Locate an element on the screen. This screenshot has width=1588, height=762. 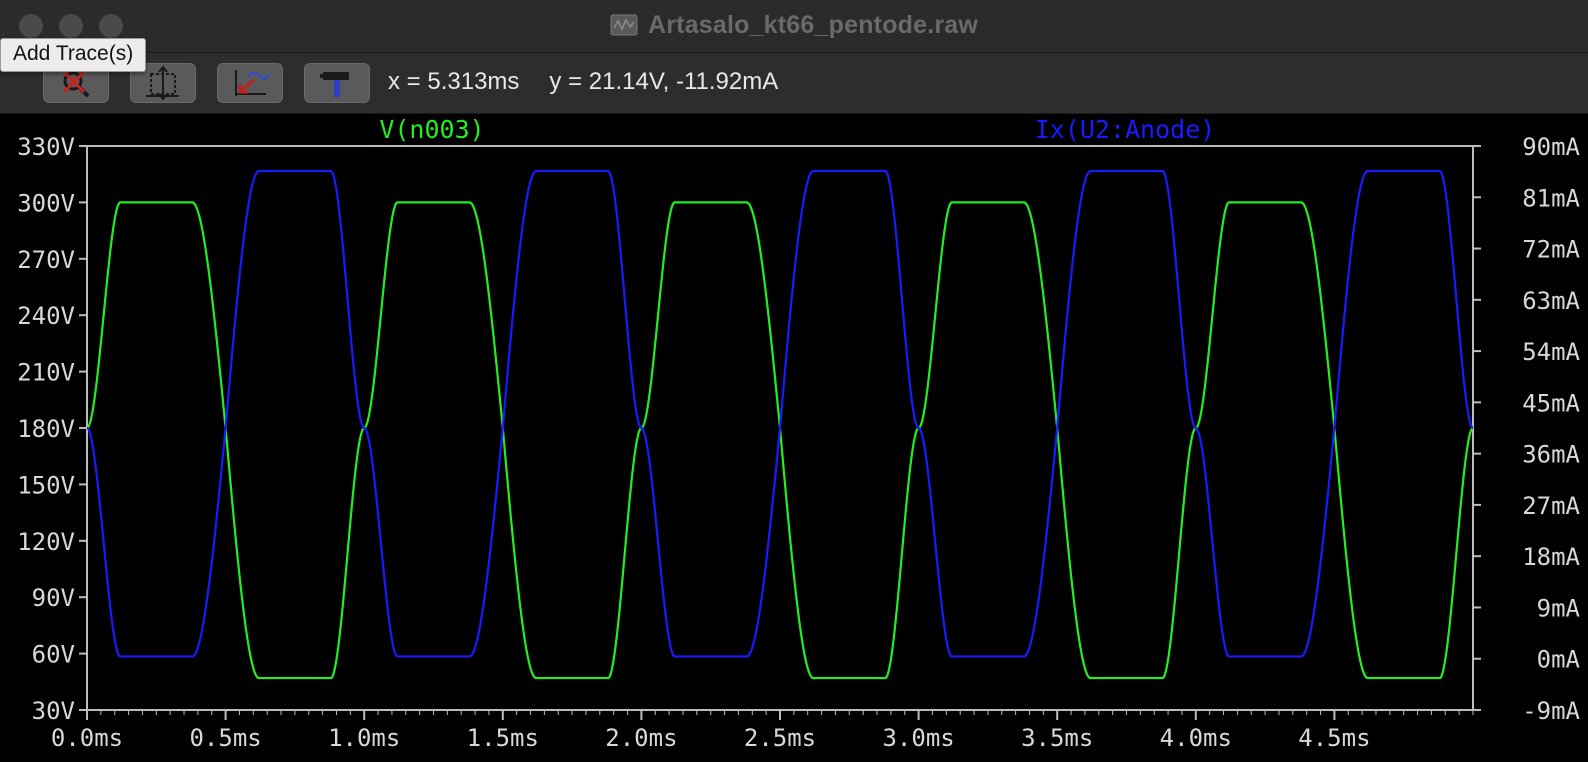
y-left-tick-label: 60V is located at coordinates (53, 655).